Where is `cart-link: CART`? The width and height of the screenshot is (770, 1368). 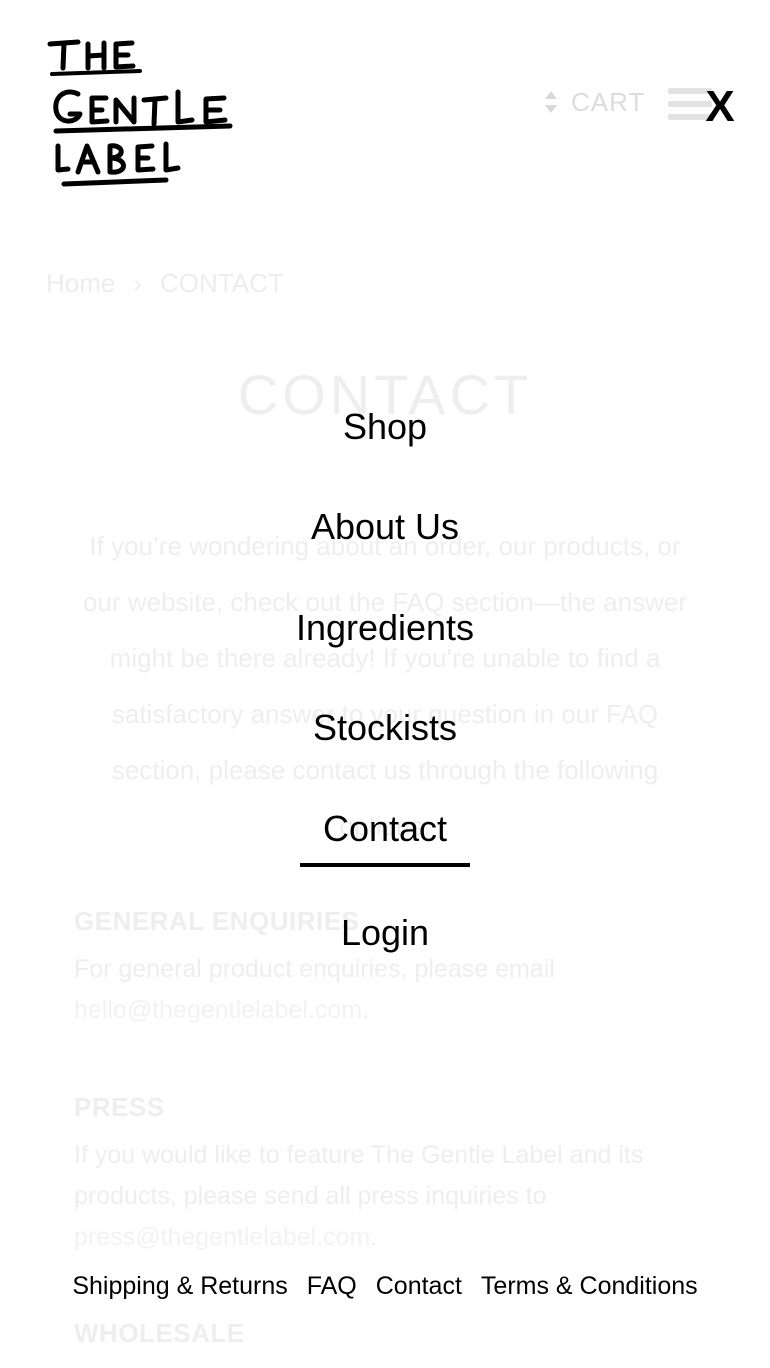 cart-link: CART is located at coordinates (594, 102).